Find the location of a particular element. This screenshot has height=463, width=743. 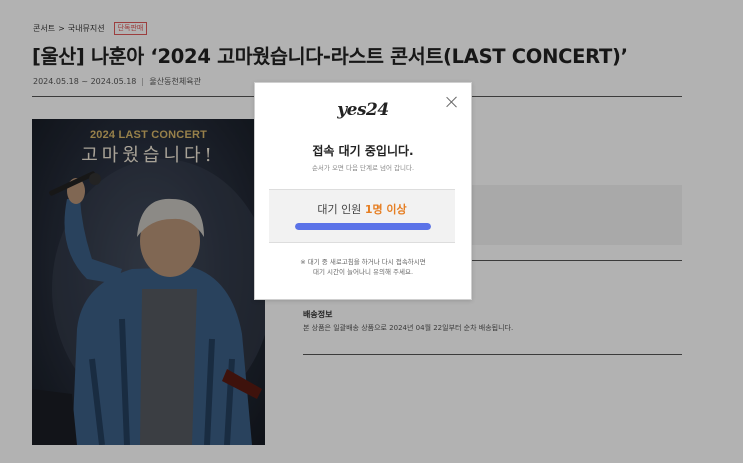

yes24-logo: yes24 is located at coordinates (363, 110).